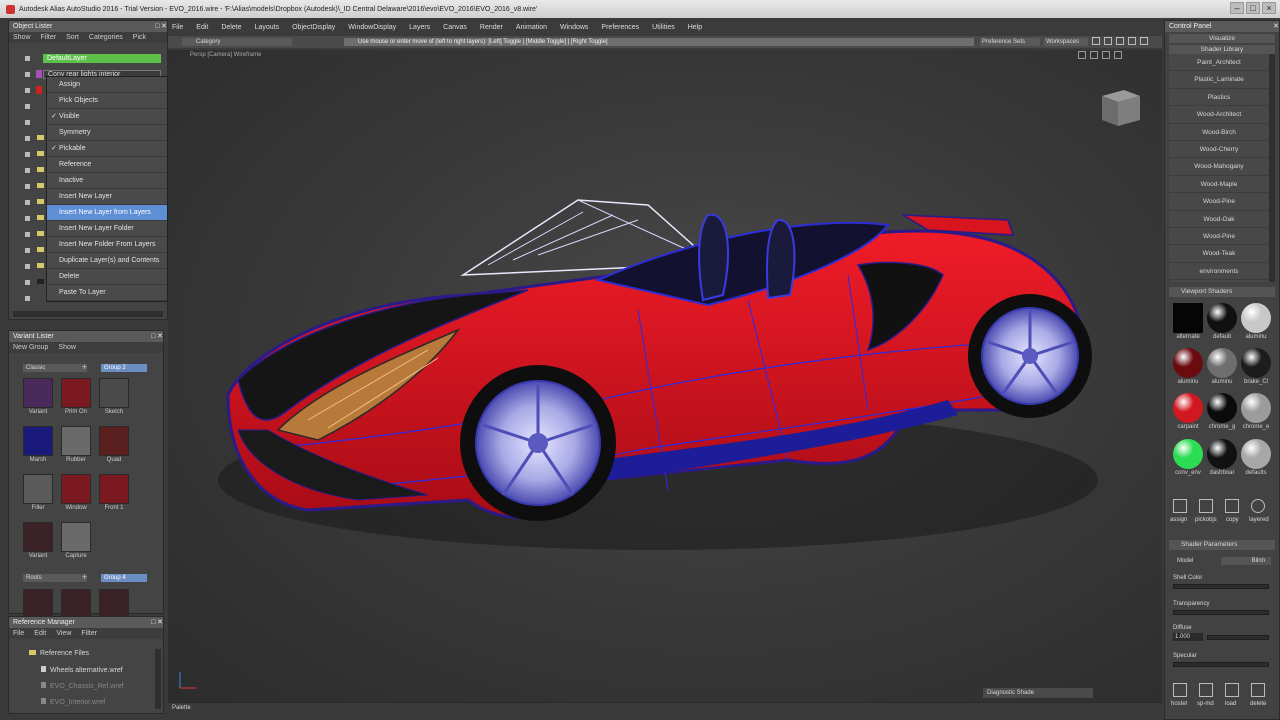 This screenshot has width=1280, height=720. What do you see at coordinates (1219, 185) in the screenshot?
I see `shader-library-item: Wood-Maple` at bounding box center [1219, 185].